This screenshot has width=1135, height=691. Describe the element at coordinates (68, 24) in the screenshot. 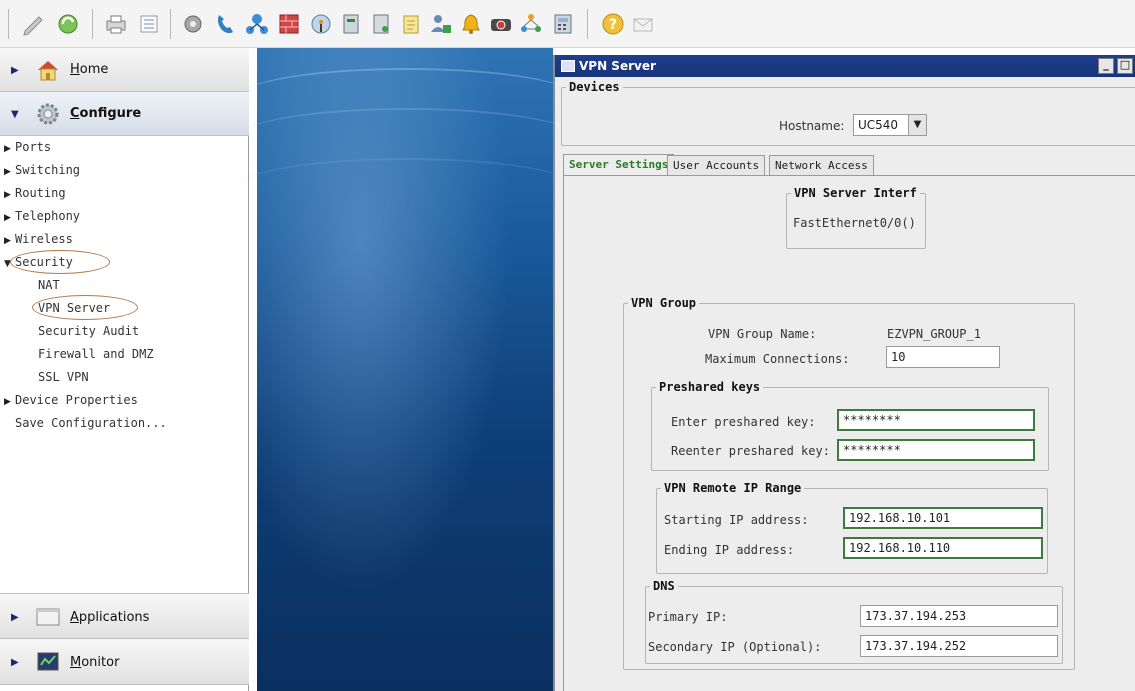

I see `refresh-icon` at that location.